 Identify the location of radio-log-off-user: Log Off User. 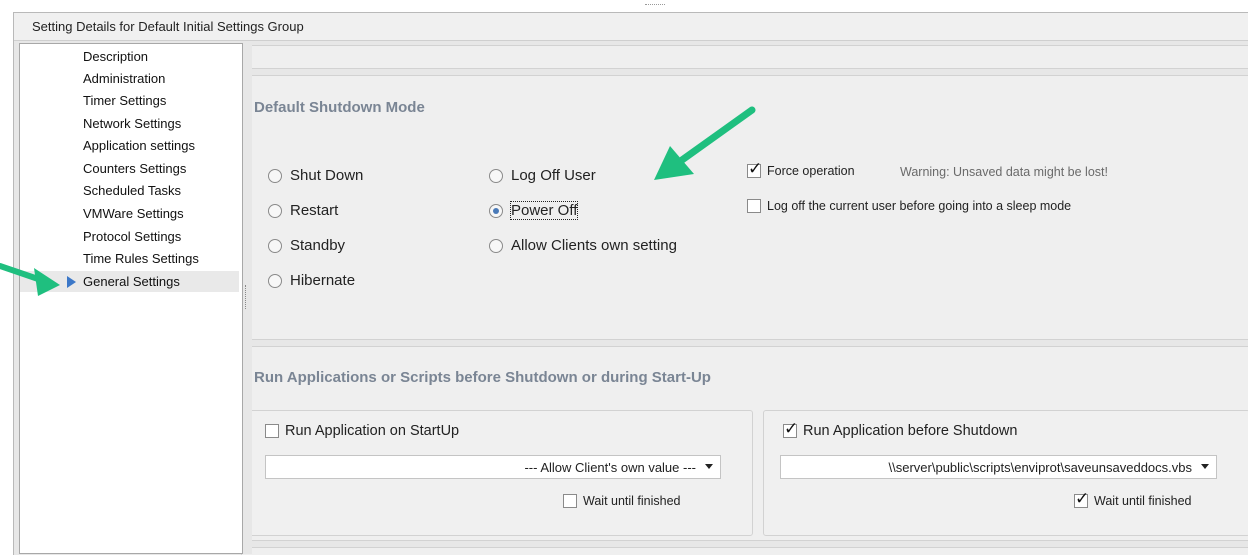
(542, 175).